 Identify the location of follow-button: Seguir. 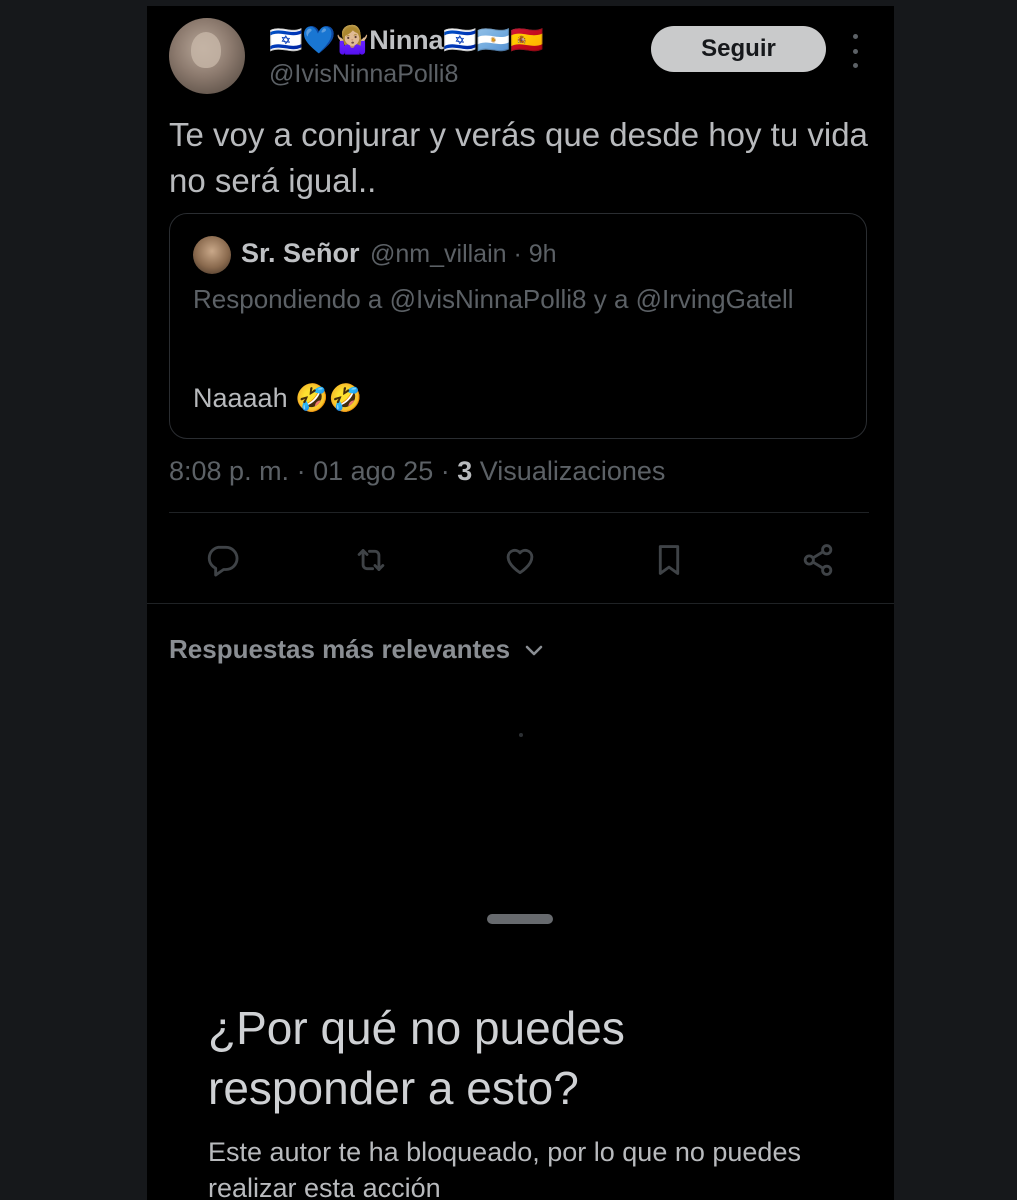
(738, 49).